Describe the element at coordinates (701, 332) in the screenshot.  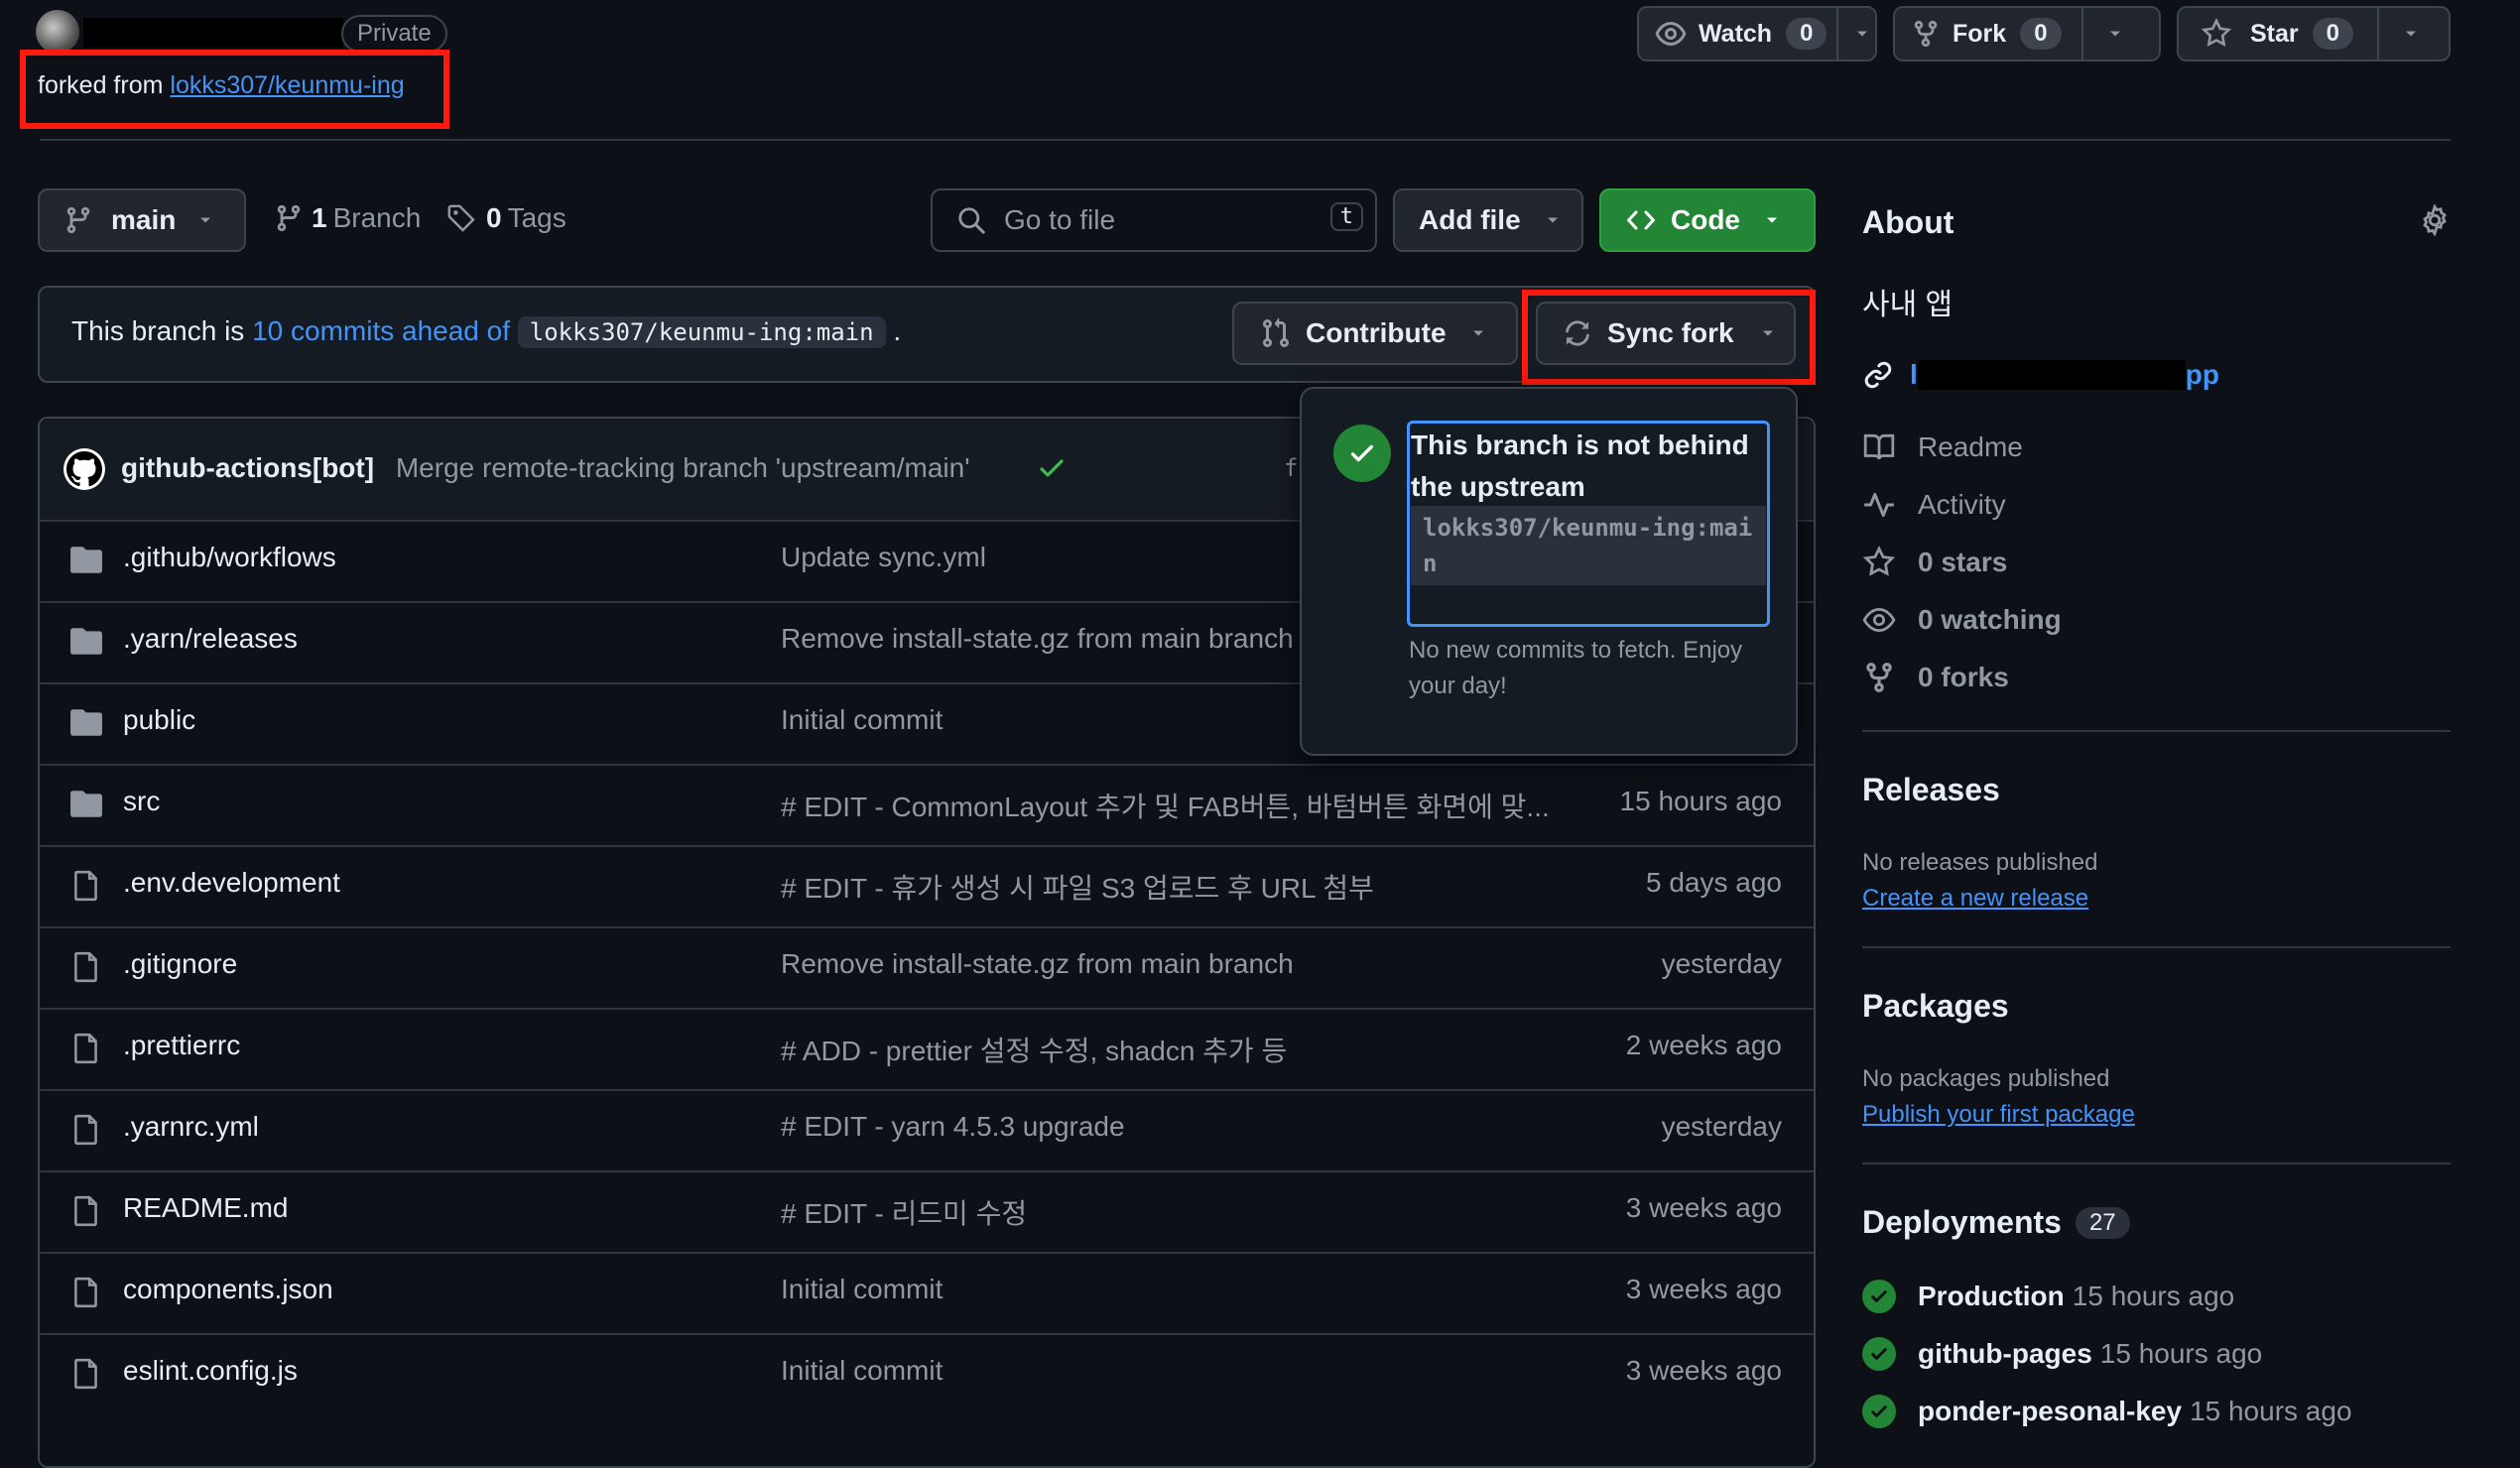
I see `upstream-ref: lokks307/keunmu-ing:main` at that location.